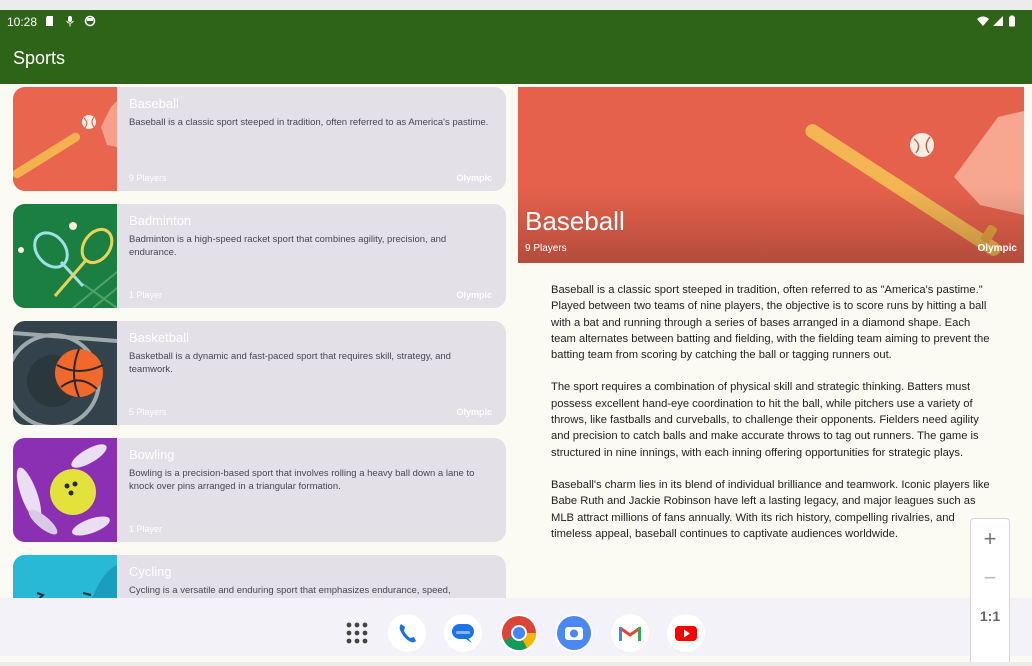 This screenshot has height=666, width=1032. What do you see at coordinates (154, 103) in the screenshot?
I see `card-title: Baseball` at bounding box center [154, 103].